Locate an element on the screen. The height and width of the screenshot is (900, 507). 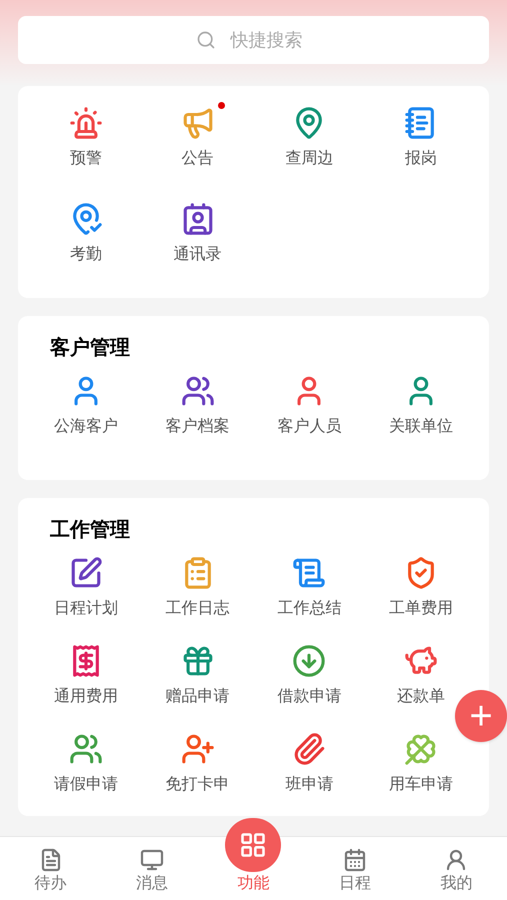
calendar-icon is located at coordinates (354, 860).